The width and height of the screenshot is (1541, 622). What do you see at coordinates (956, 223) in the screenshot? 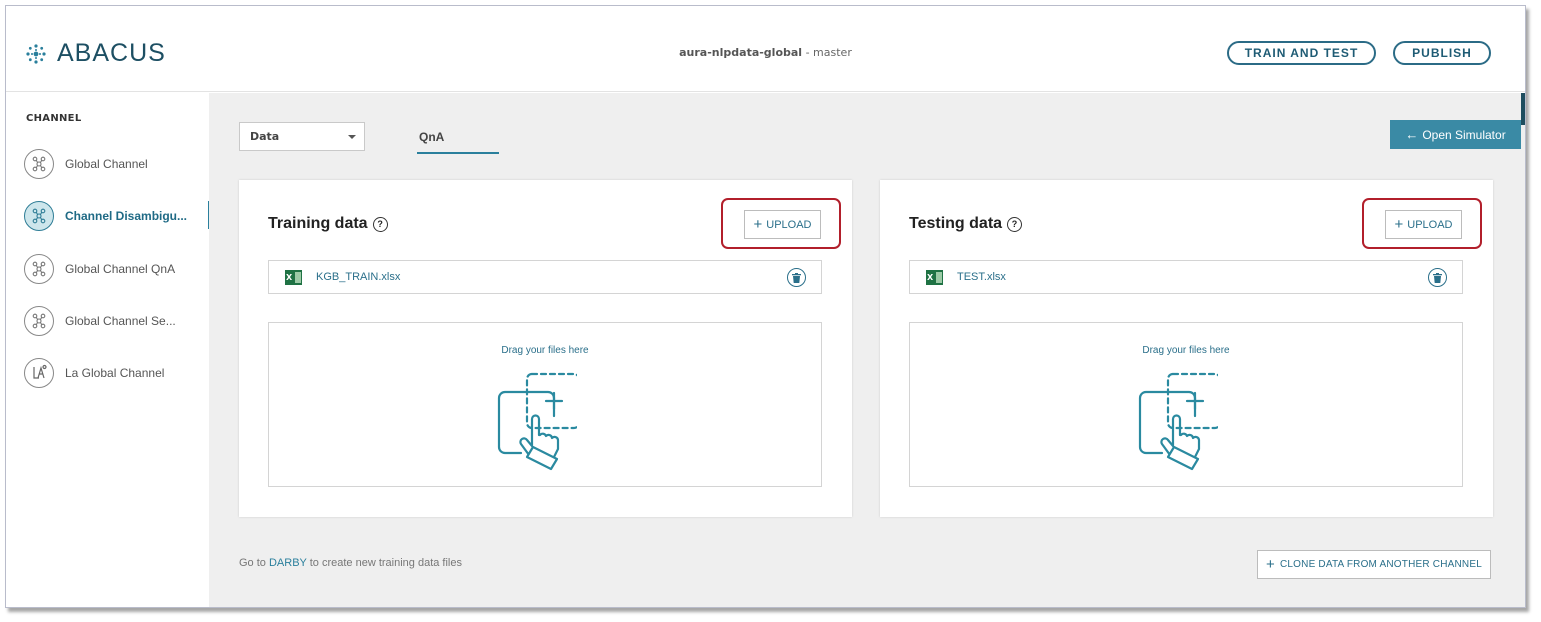
I see `testing-title: Testing data` at bounding box center [956, 223].